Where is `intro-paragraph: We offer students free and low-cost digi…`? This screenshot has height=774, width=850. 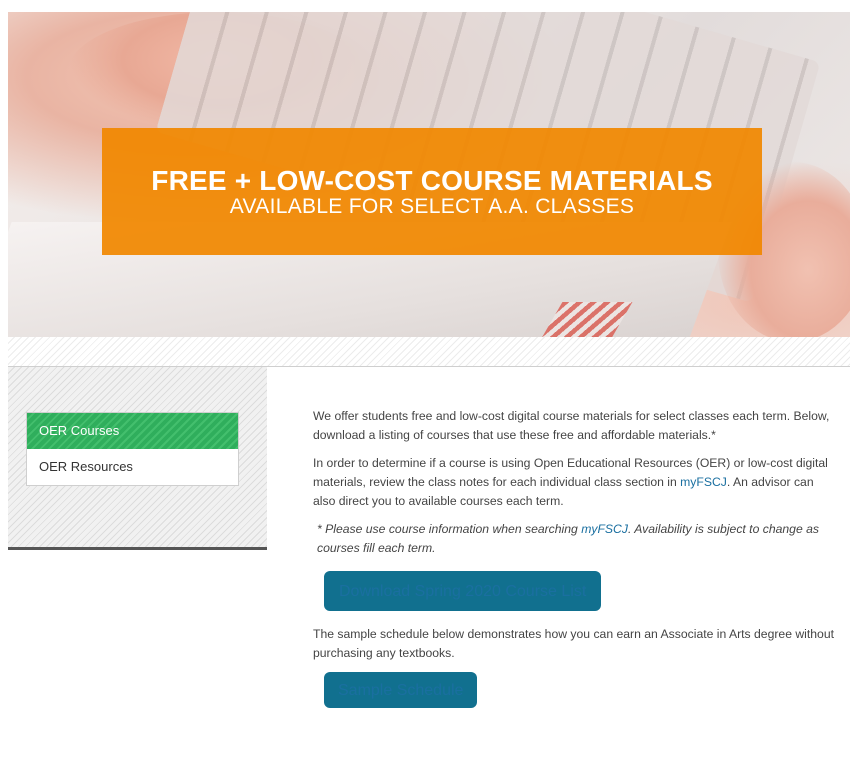
intro-paragraph: We offer students free and low-cost digi… is located at coordinates (571, 425).